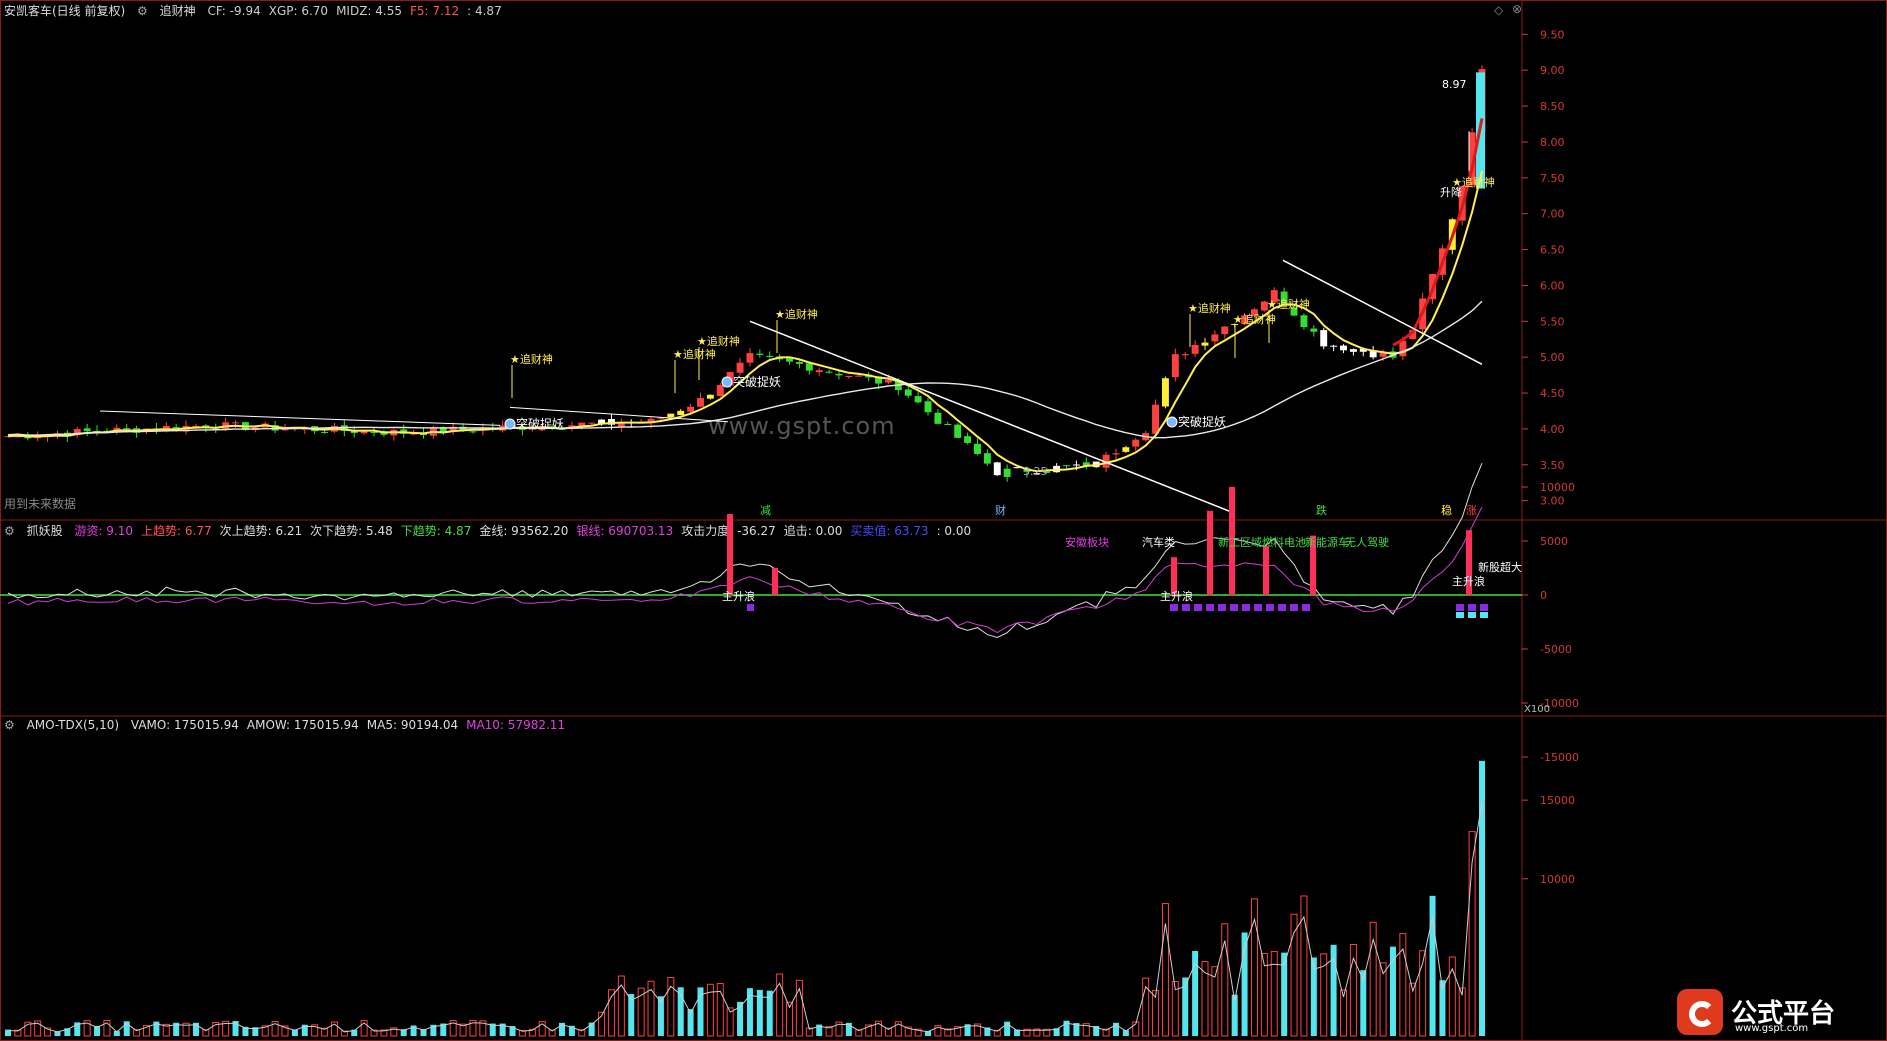 The width and height of the screenshot is (1887, 1041). Describe the element at coordinates (745, 570) in the screenshot. I see `sub1-silver-line` at that location.